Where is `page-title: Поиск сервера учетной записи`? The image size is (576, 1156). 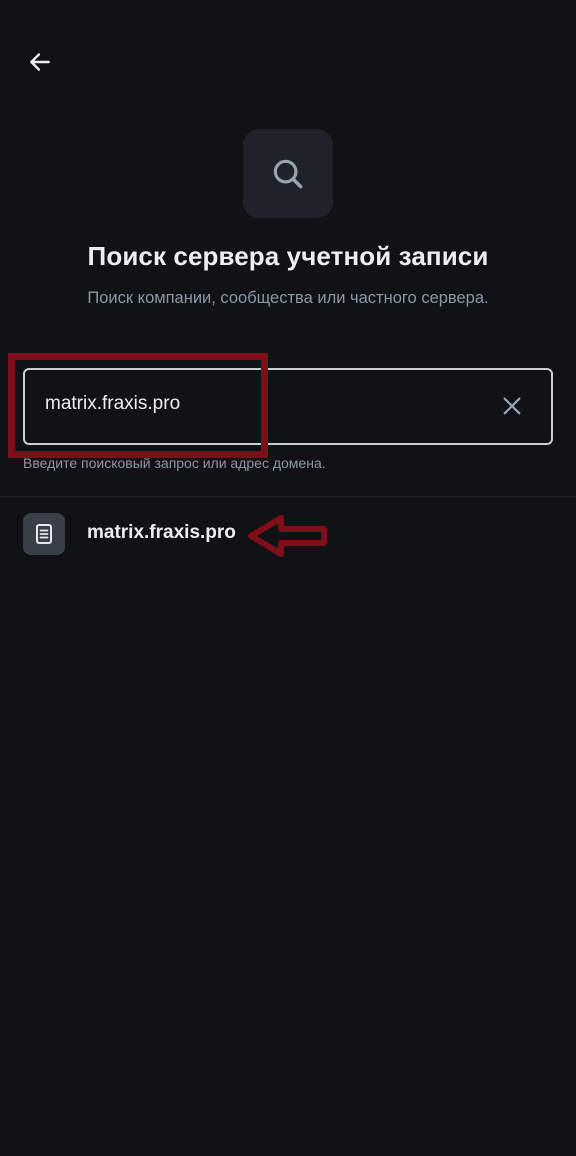
page-title: Поиск сервера учетной записи is located at coordinates (288, 256).